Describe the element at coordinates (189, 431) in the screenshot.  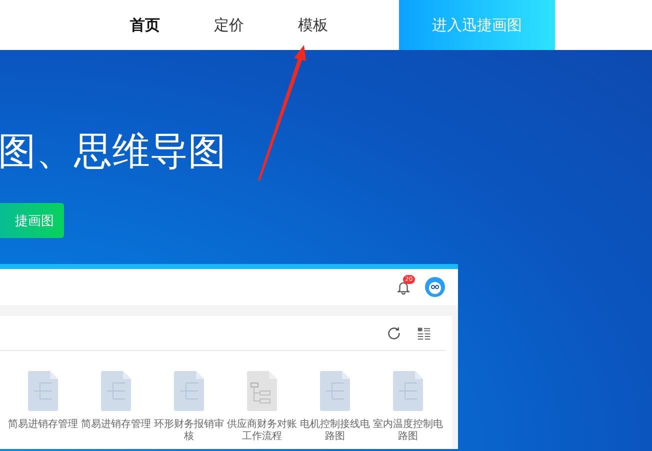
I see `template-name: 环形财务报销审核` at that location.